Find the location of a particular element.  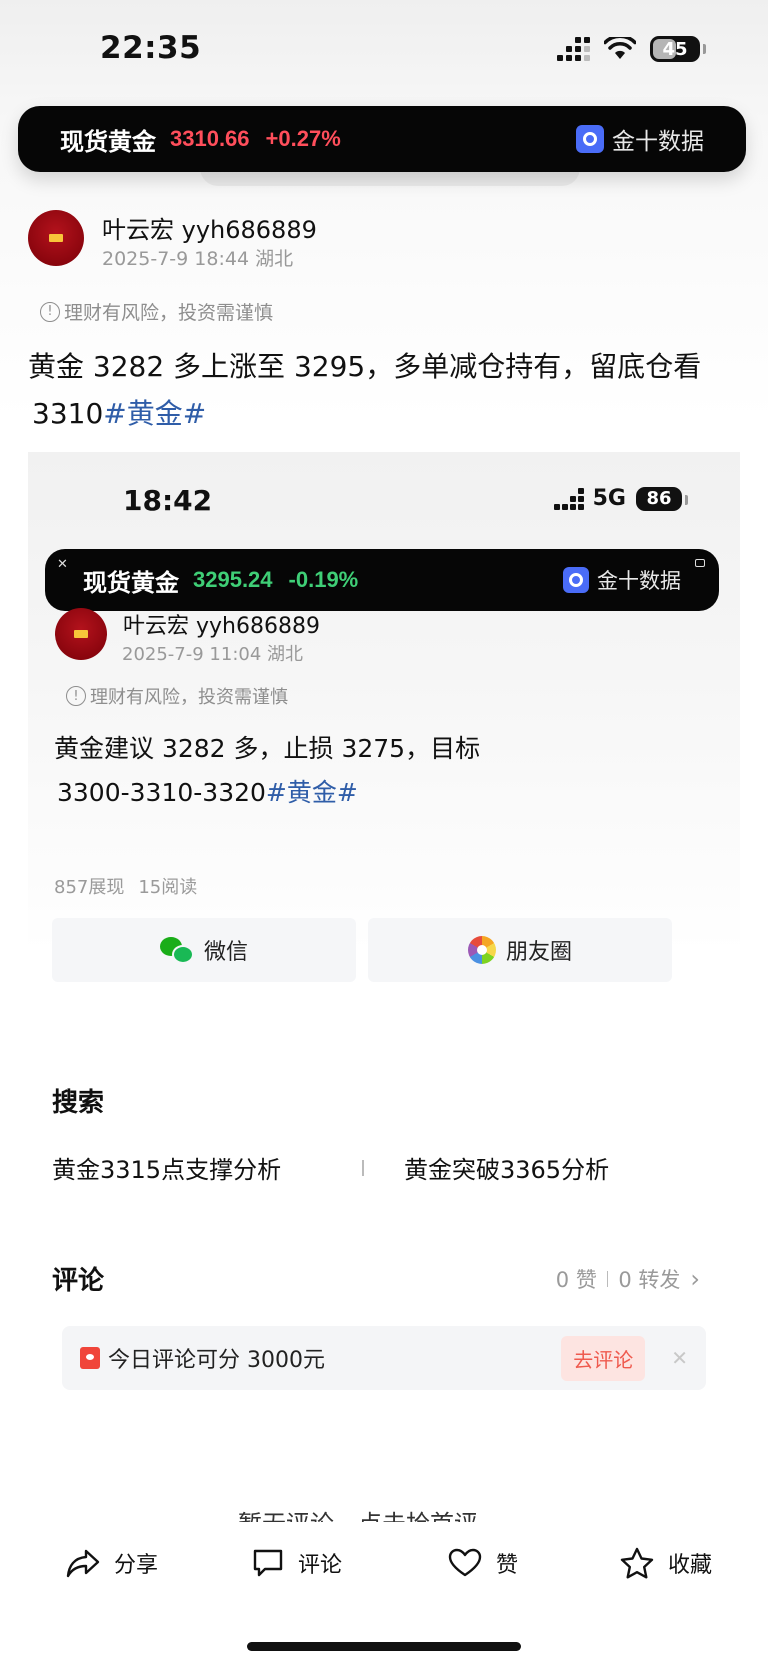

embedded-post-hashtag: #黄金# is located at coordinates (311, 792).